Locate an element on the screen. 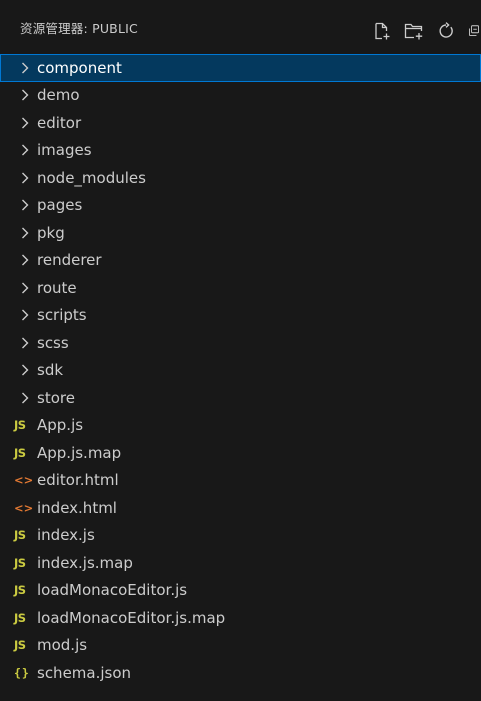 The height and width of the screenshot is (701, 481). new-file-button is located at coordinates (382, 31).